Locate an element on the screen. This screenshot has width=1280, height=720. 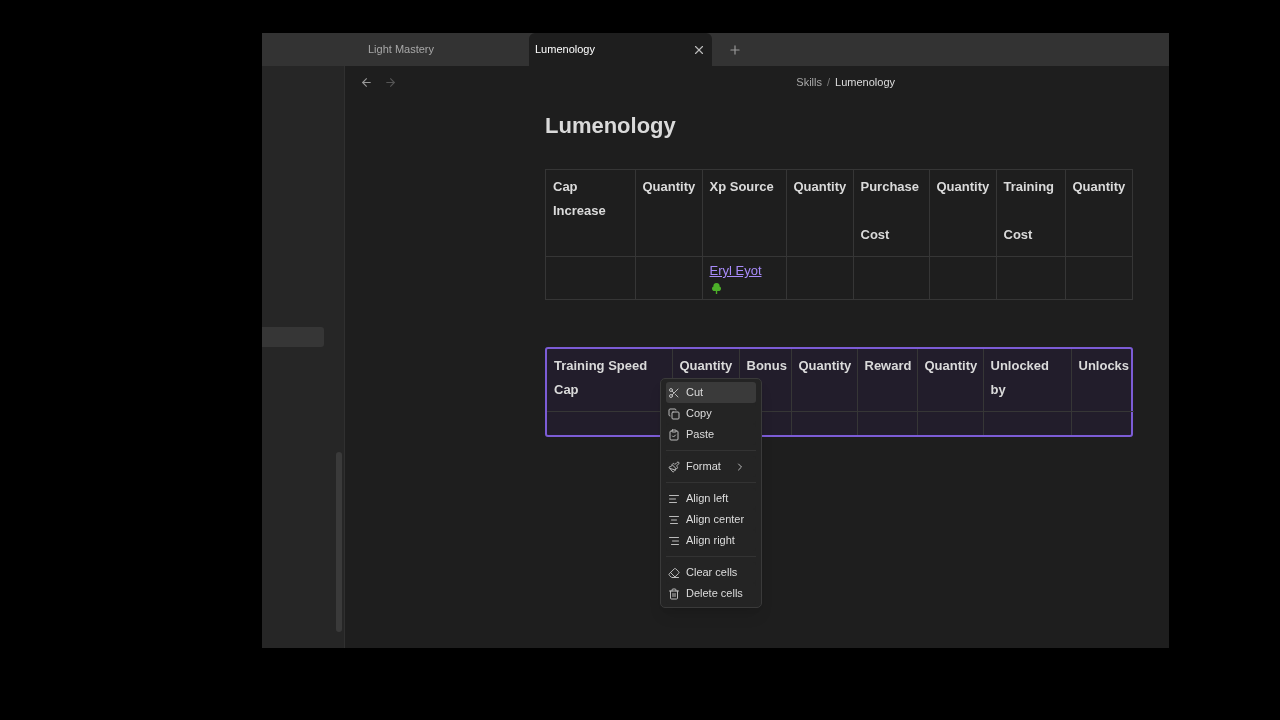
link: Eryl Eyot is located at coordinates (735, 279).